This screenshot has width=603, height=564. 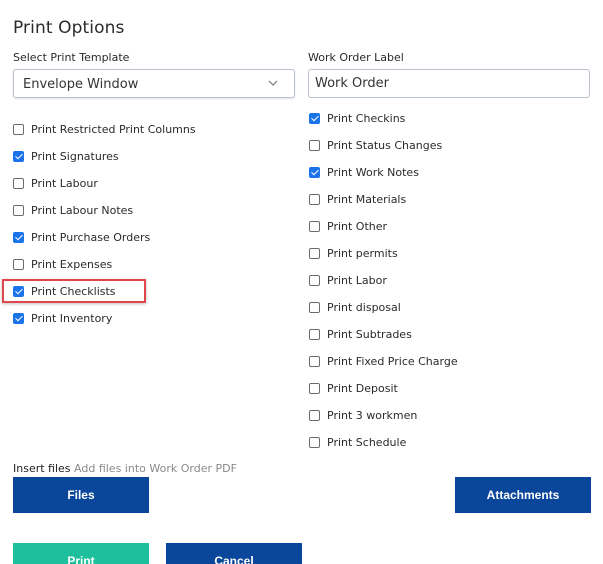 What do you see at coordinates (72, 318) in the screenshot?
I see `checkbox-label: Print Inventory` at bounding box center [72, 318].